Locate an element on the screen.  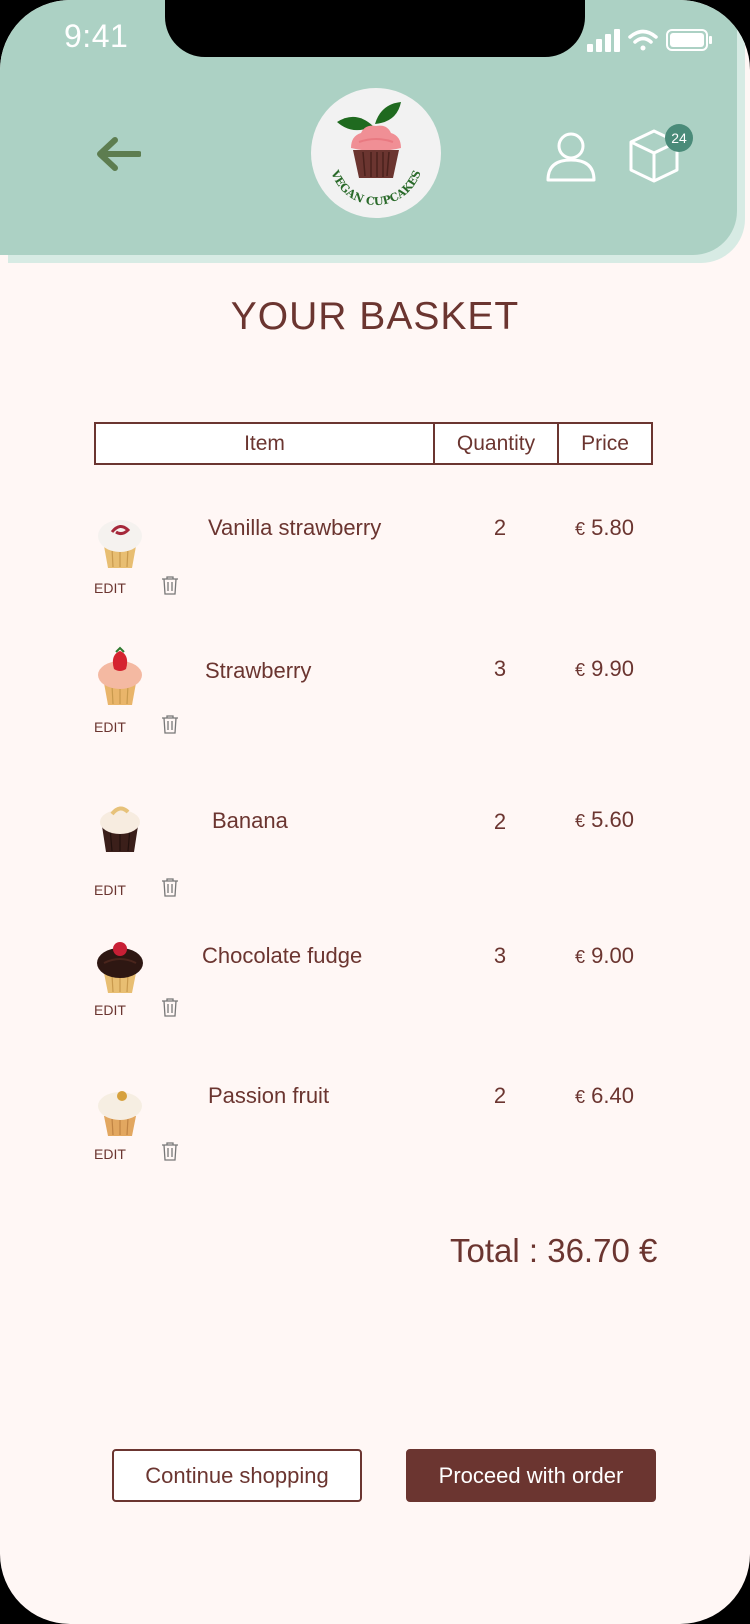
item-price-value: 5.80 is located at coordinates (612, 527).